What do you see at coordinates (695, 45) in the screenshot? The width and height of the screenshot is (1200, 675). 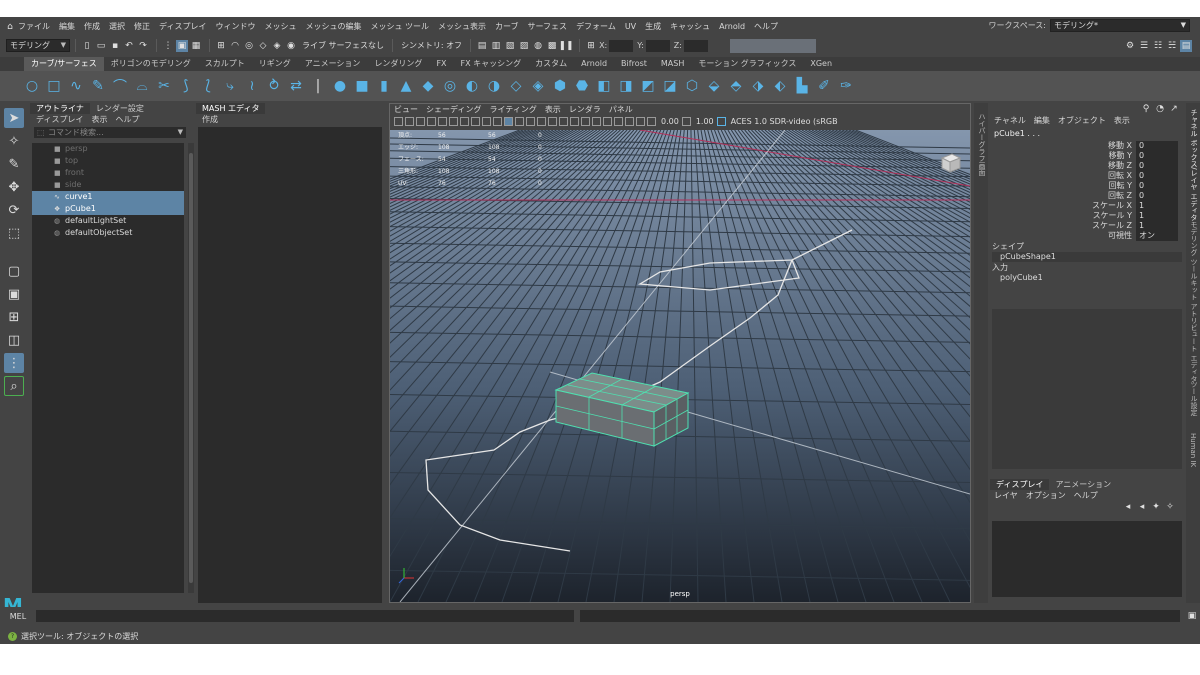 I see `z-input` at bounding box center [695, 45].